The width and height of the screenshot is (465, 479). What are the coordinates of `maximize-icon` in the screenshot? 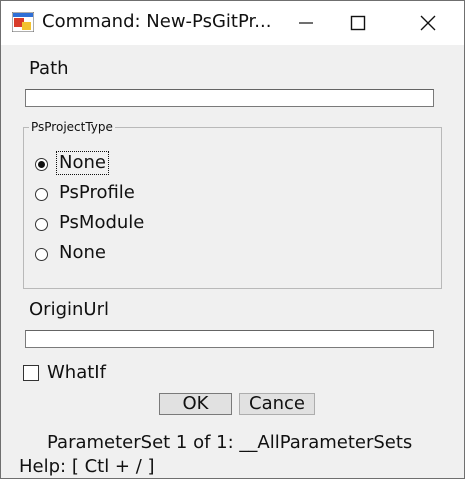 It's located at (358, 23).